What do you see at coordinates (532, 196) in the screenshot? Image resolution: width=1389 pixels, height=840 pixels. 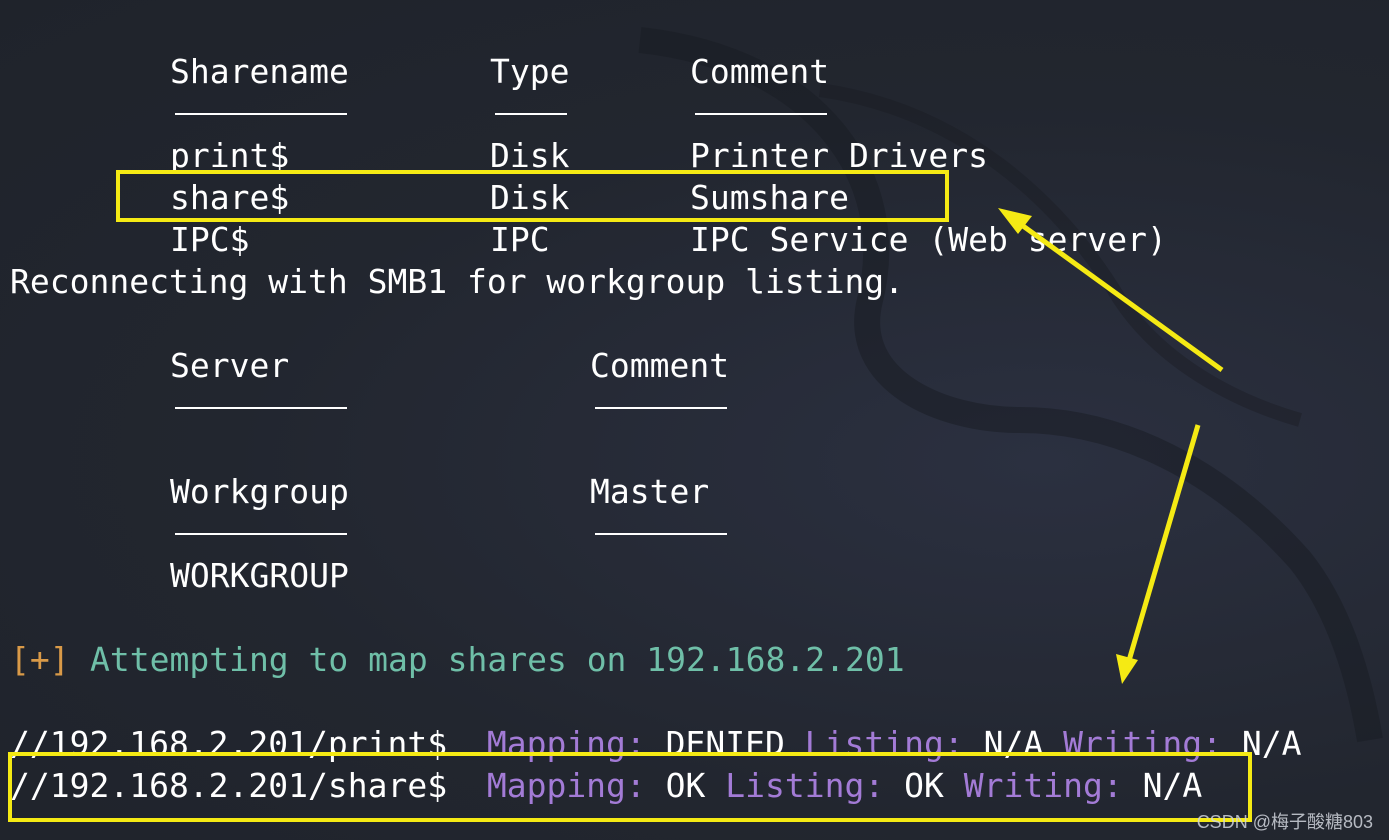 I see `highlight-box-share-row` at bounding box center [532, 196].